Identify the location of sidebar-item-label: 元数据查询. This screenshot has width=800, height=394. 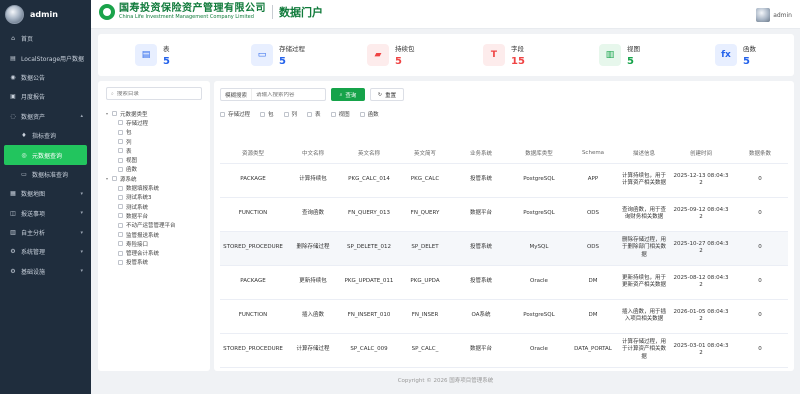
(47, 156).